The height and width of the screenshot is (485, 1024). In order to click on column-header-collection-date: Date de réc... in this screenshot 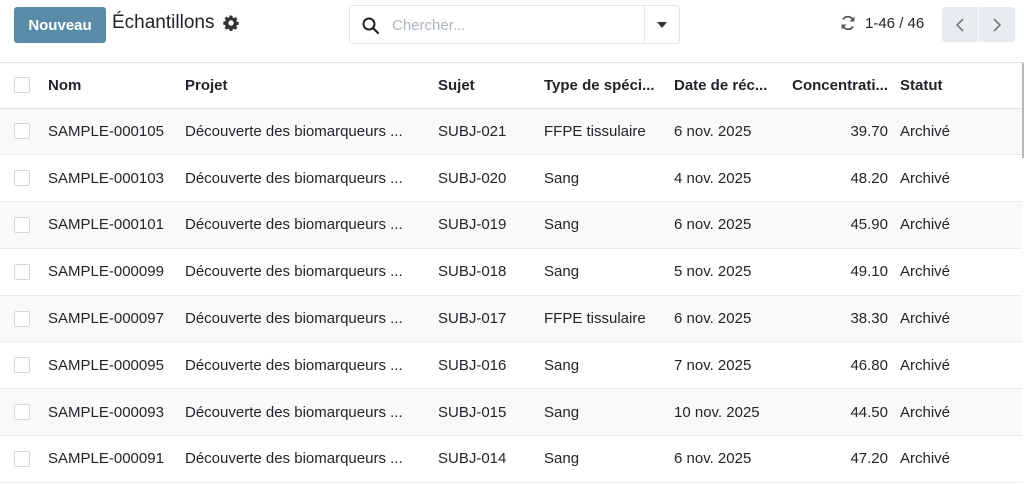, I will do `click(721, 86)`.